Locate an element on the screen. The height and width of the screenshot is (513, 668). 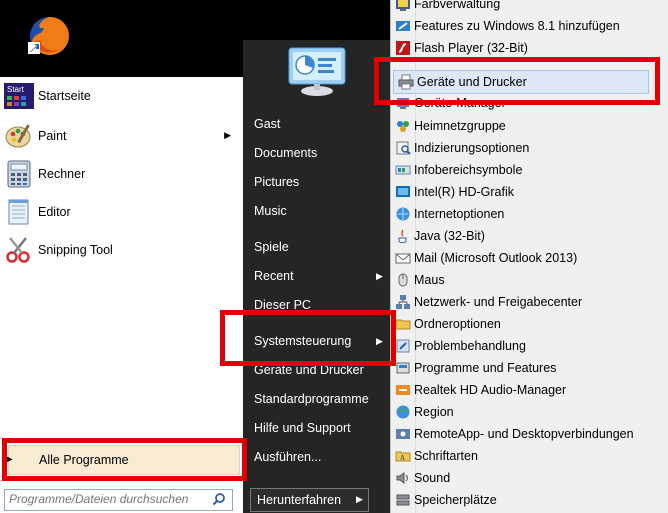
sound-icon is located at coordinates (402, 478).